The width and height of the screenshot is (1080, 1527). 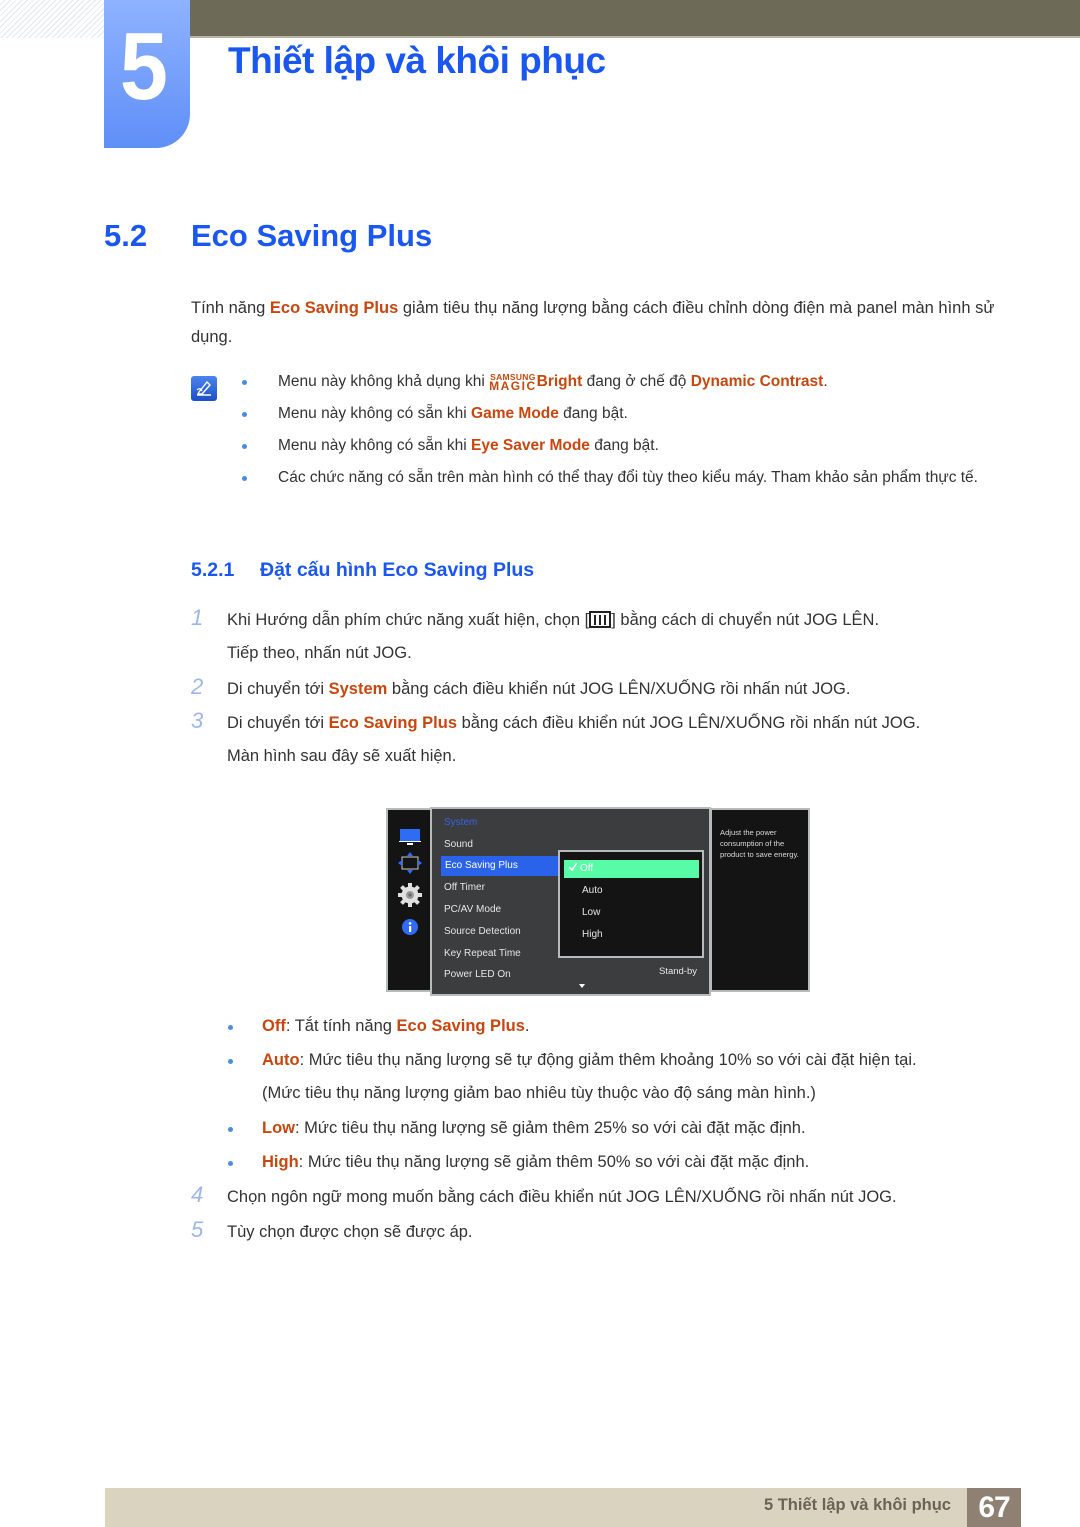 I want to click on info-icon, so click(x=410, y=927).